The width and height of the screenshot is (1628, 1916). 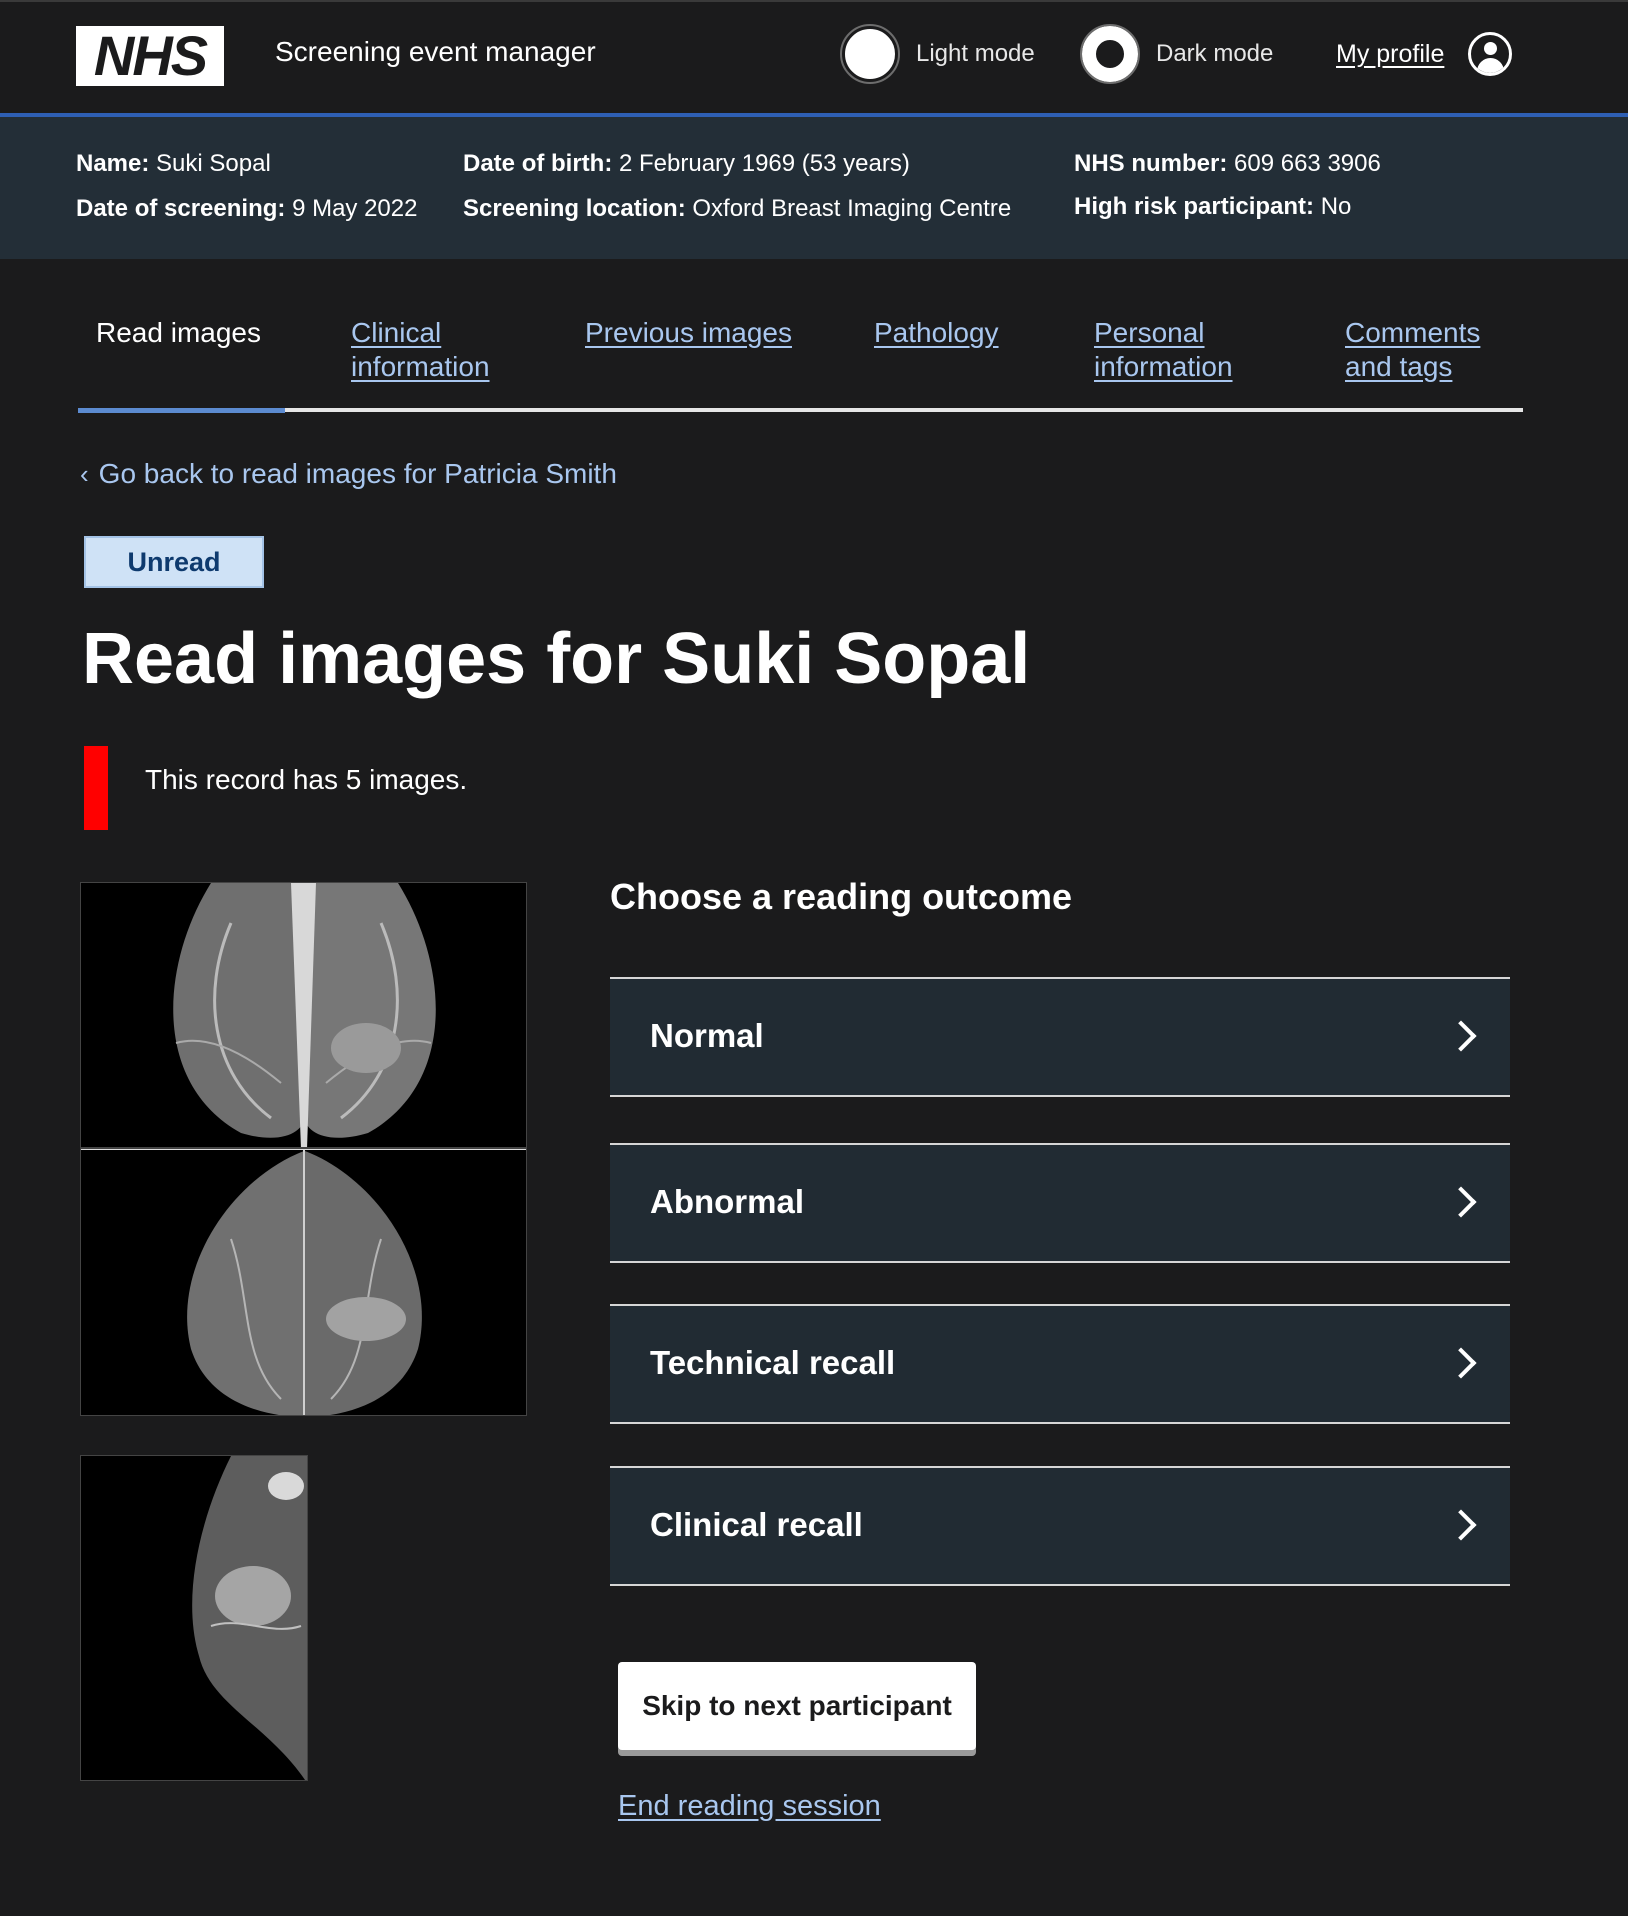 What do you see at coordinates (1390, 54) in the screenshot?
I see `my-profile-link: My profile` at bounding box center [1390, 54].